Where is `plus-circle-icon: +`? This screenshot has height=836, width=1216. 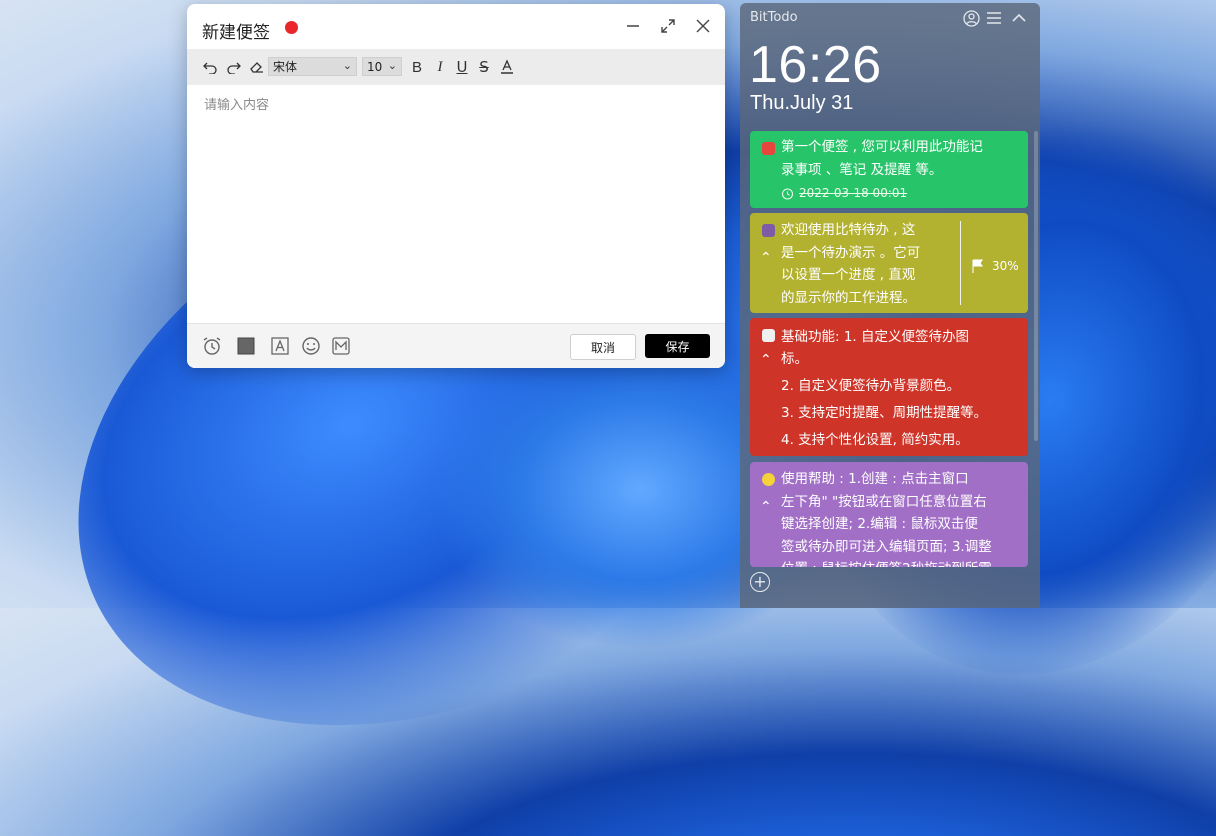 plus-circle-icon: + is located at coordinates (760, 581).